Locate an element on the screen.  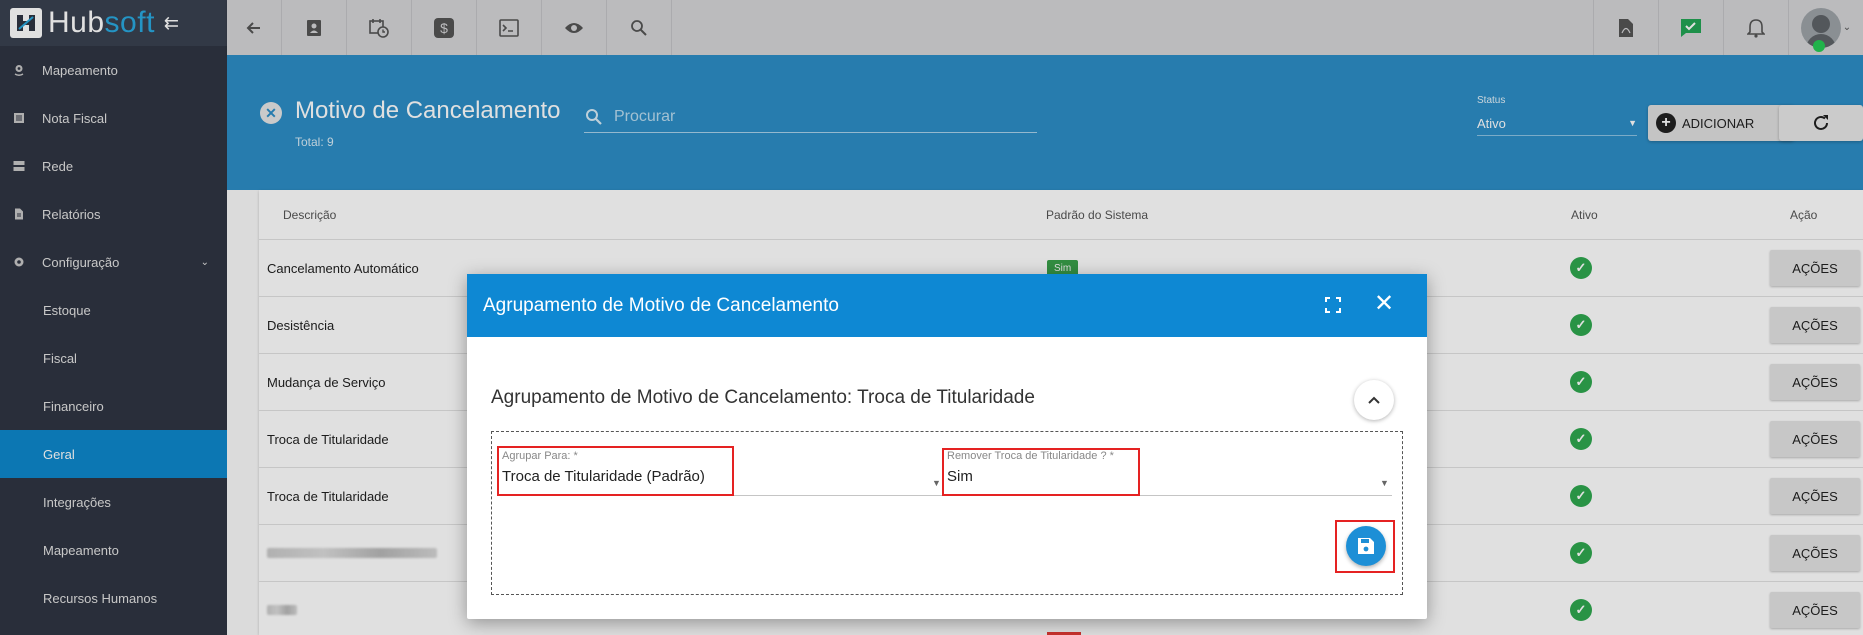
online-status-icon is located at coordinates (1818, 45).